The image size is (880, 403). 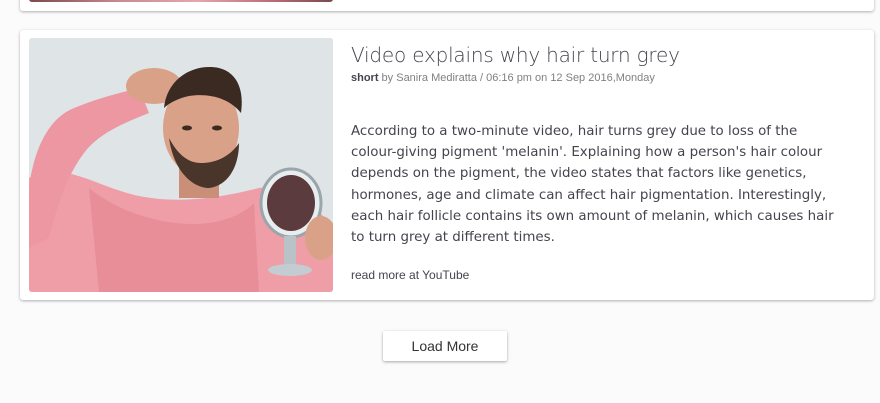 I want to click on read-more: read more at YouTube, so click(x=410, y=275).